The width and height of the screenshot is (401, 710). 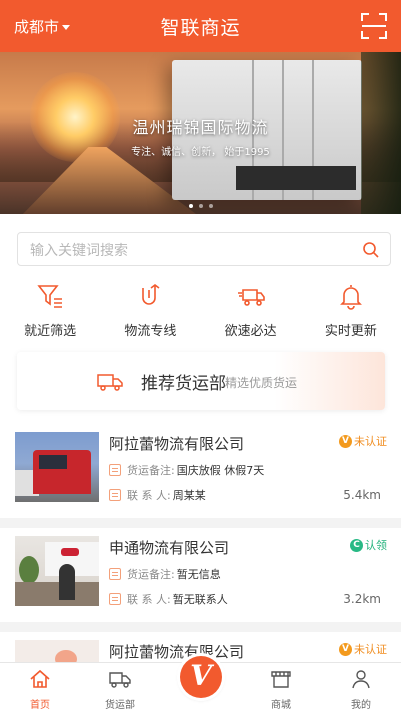 I want to click on quick-link-routes: 物流专线, so click(x=150, y=310).